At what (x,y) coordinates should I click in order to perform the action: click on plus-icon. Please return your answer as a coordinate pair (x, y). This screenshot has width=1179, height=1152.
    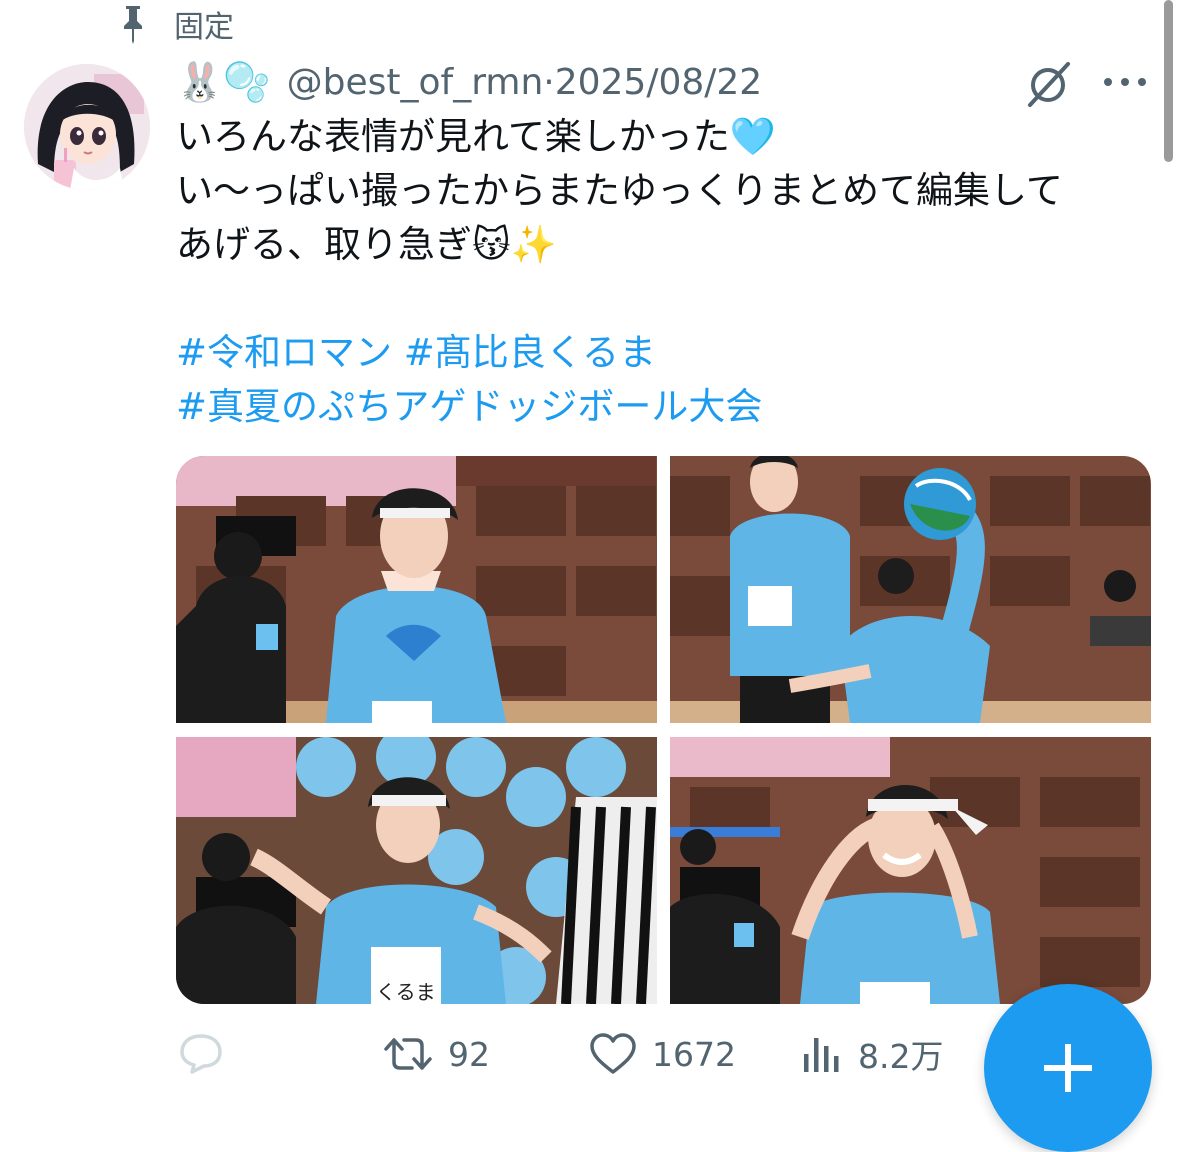
    Looking at the image, I should click on (1068, 1068).